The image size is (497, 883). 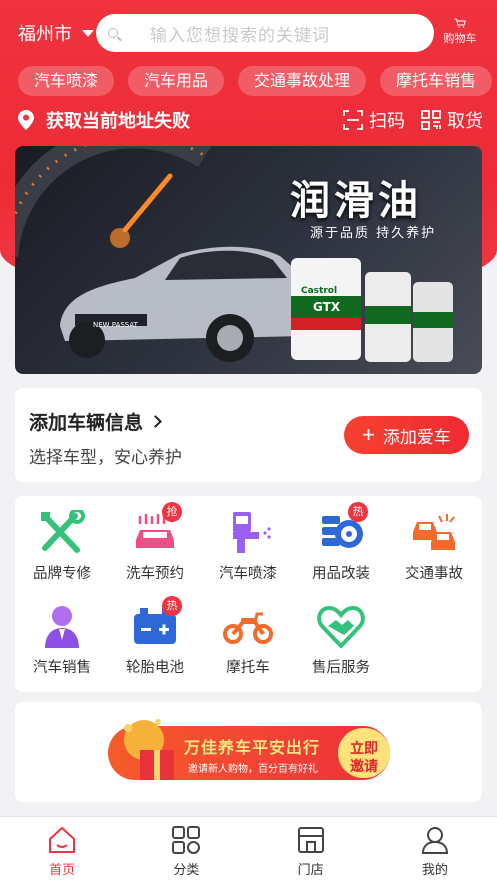 I want to click on service-item-spray-paint: 汽车喷漆, so click(x=248, y=550).